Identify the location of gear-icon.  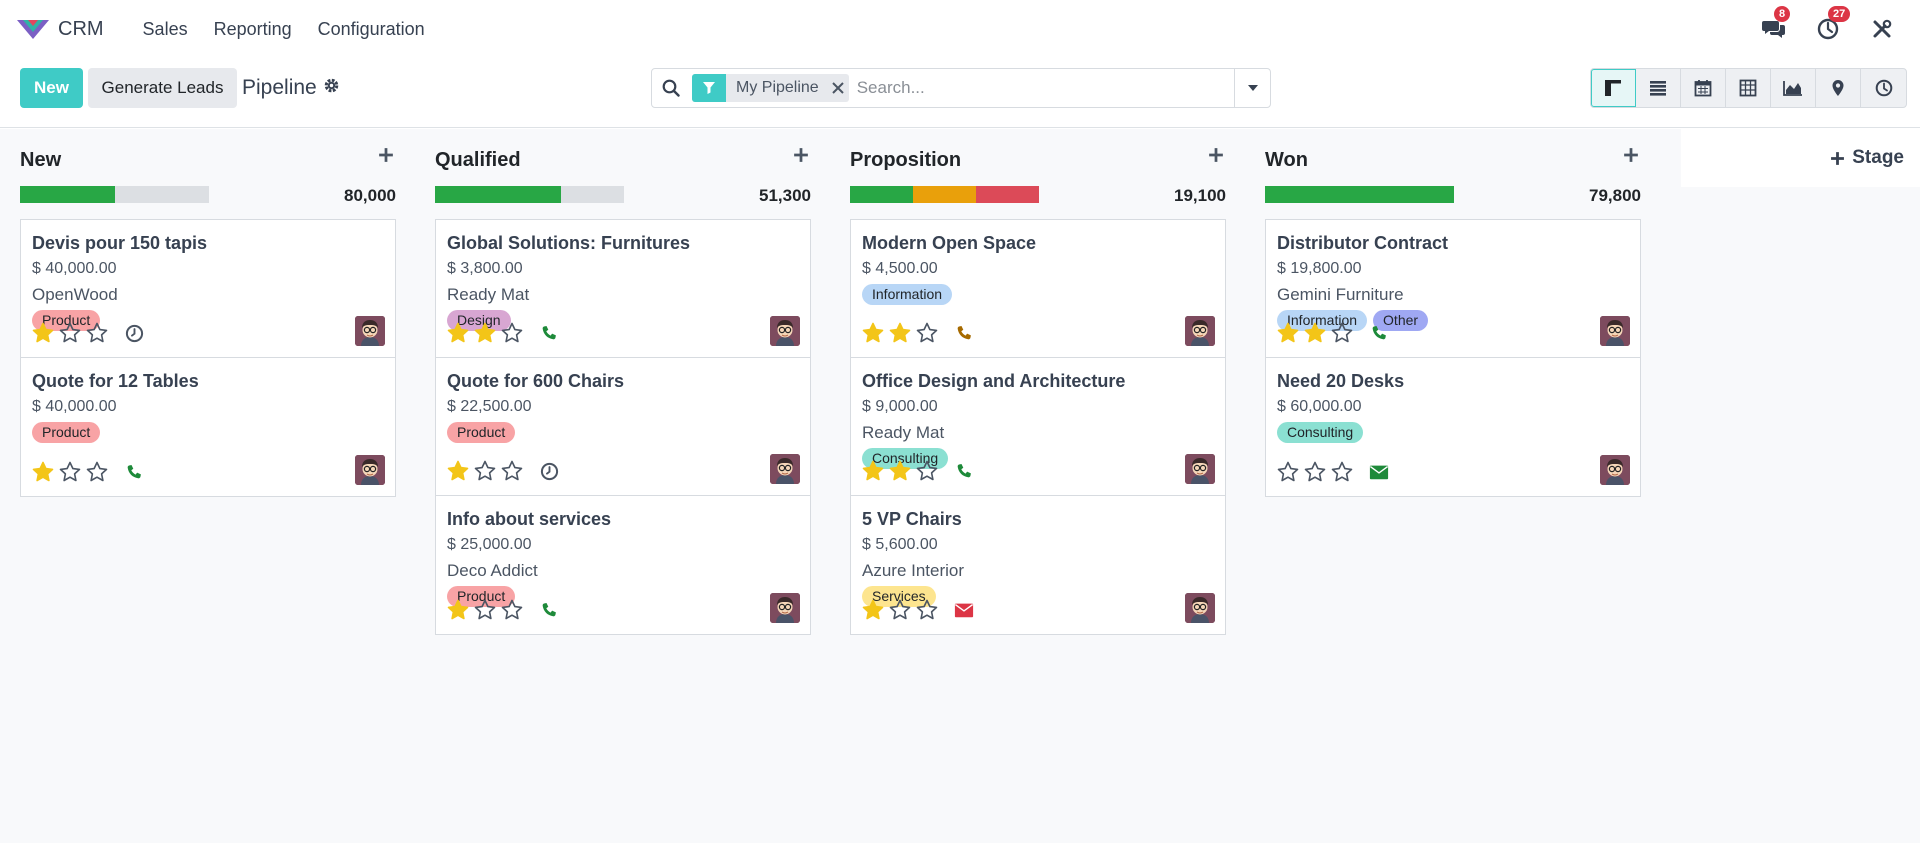
(331, 88).